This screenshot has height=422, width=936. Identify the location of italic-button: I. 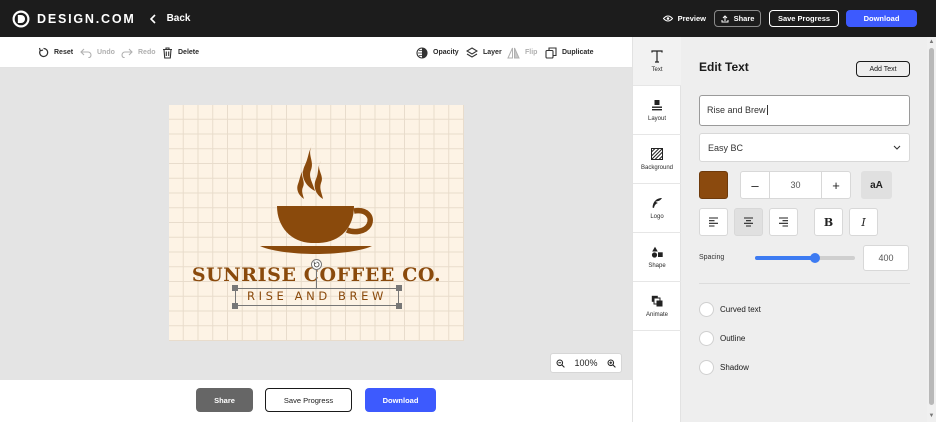
(863, 222).